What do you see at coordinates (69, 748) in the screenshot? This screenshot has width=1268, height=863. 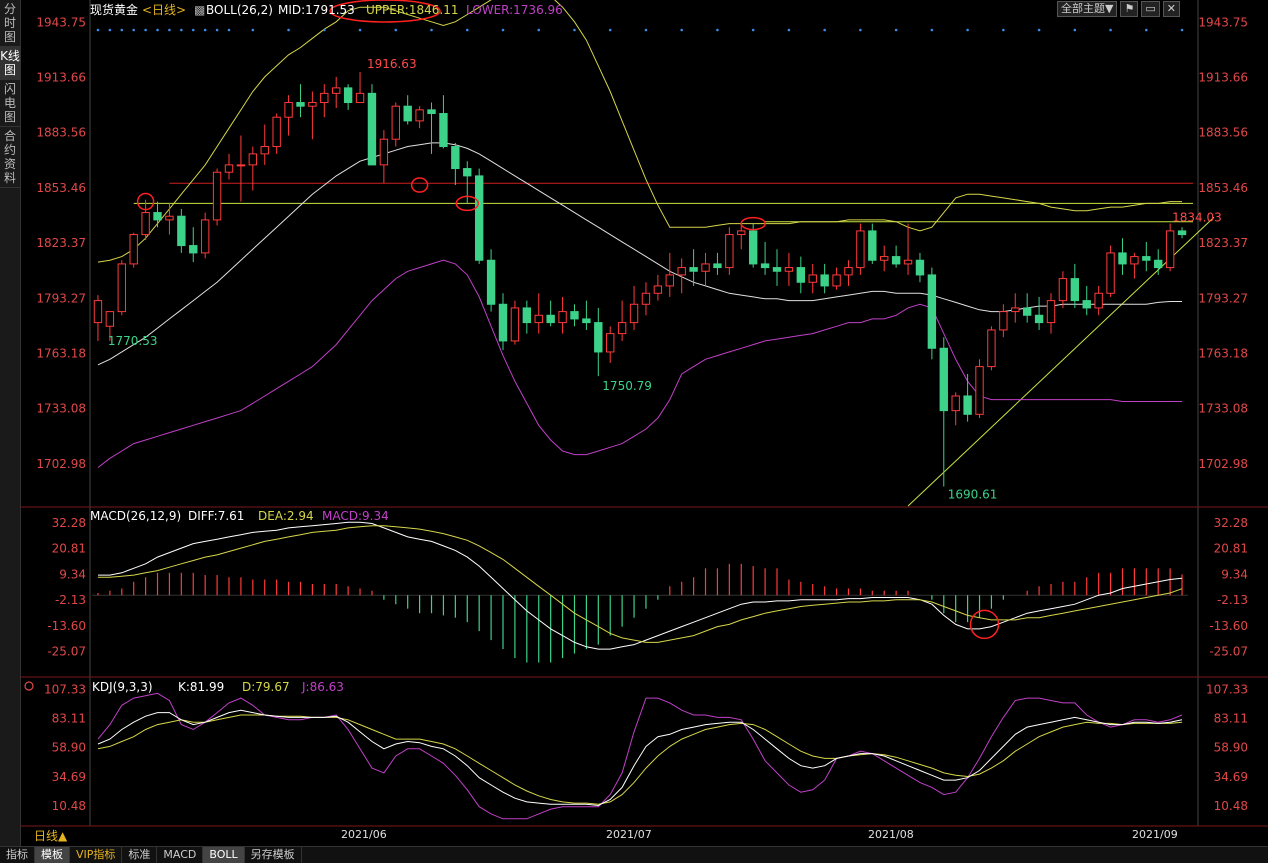 I see `kdj-tick-left: 58.90` at bounding box center [69, 748].